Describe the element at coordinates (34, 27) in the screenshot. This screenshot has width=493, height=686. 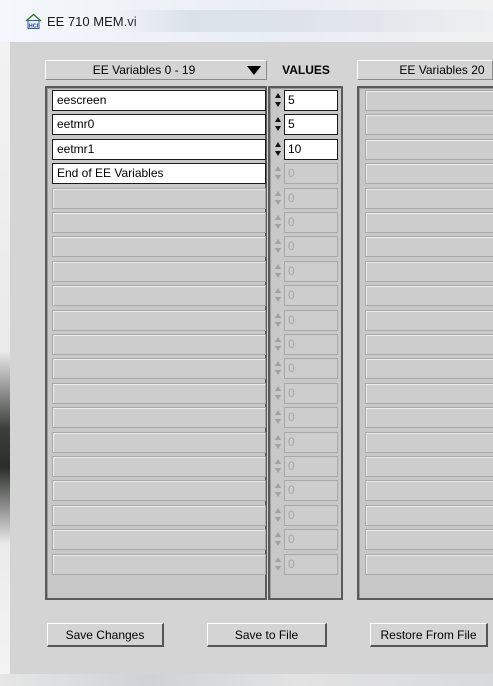
I see `svg-text: HCI` at that location.